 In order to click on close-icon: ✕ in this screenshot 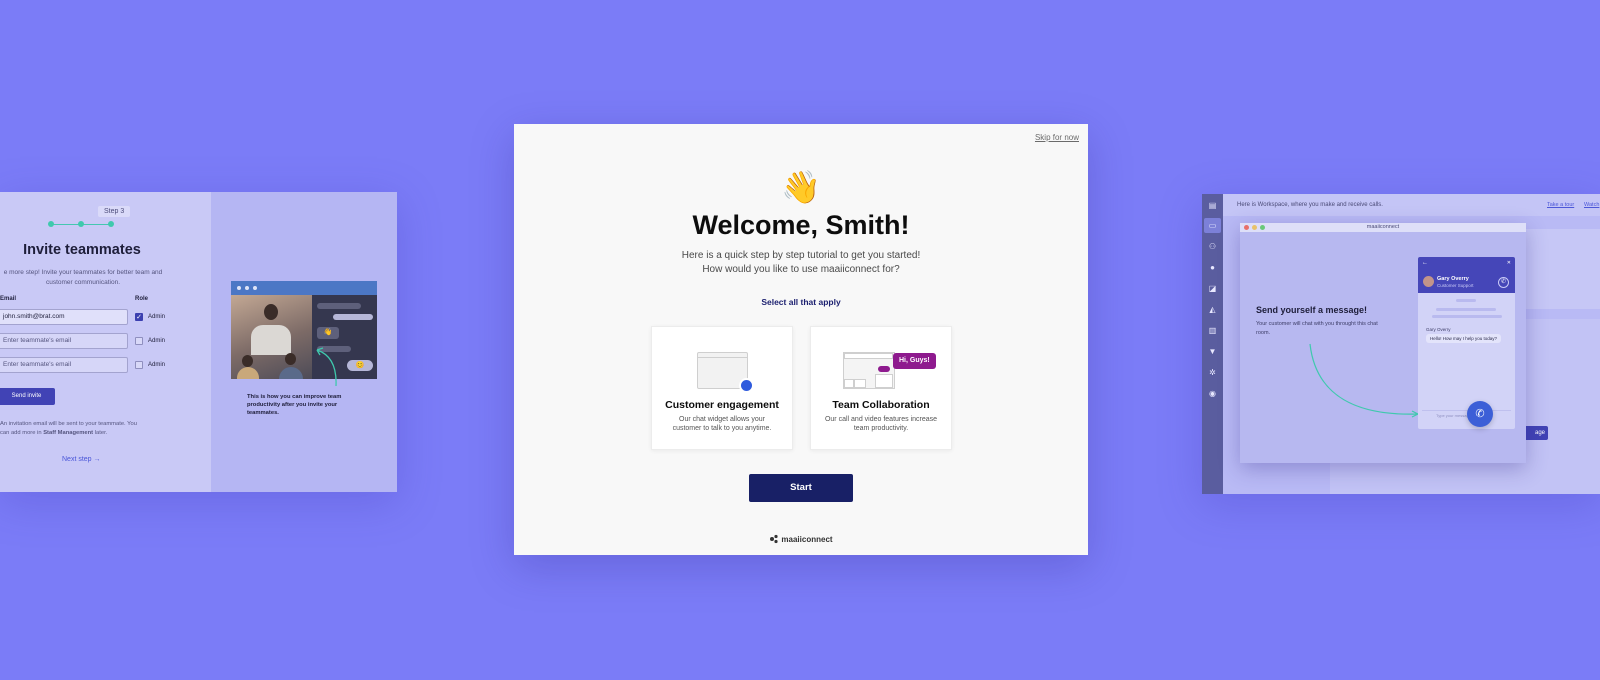, I will do `click(1509, 263)`.